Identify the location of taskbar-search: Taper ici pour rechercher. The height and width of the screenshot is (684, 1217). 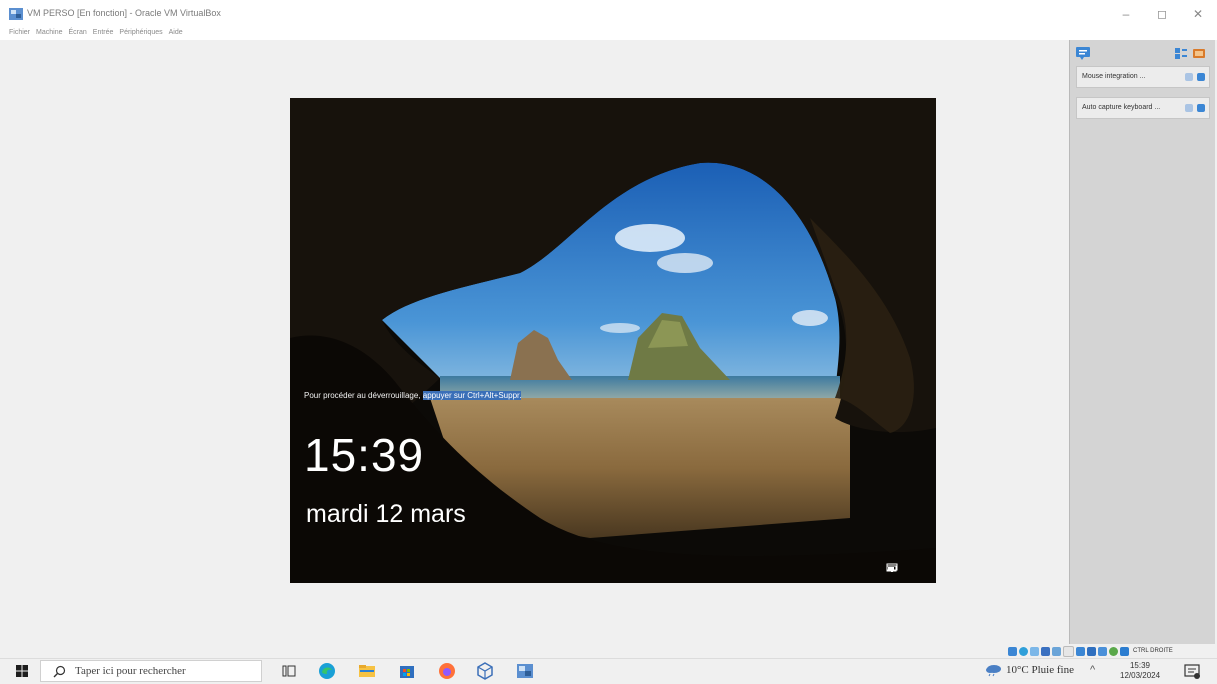
(151, 671).